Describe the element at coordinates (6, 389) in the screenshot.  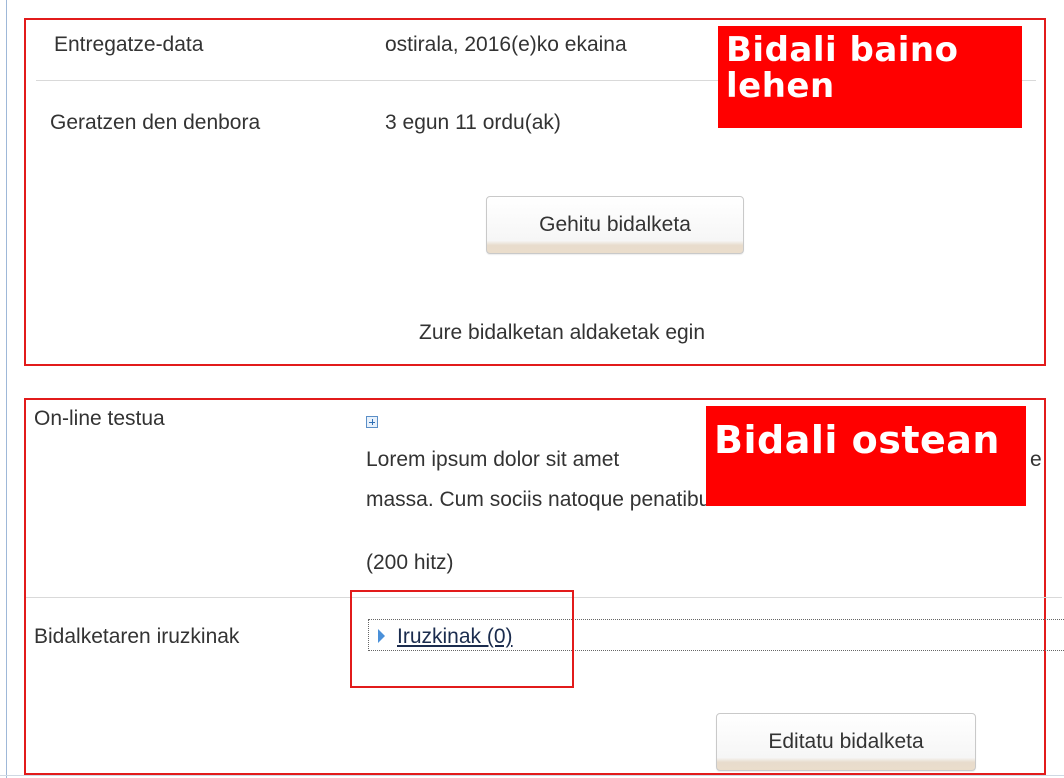
I see `window-left-border` at that location.